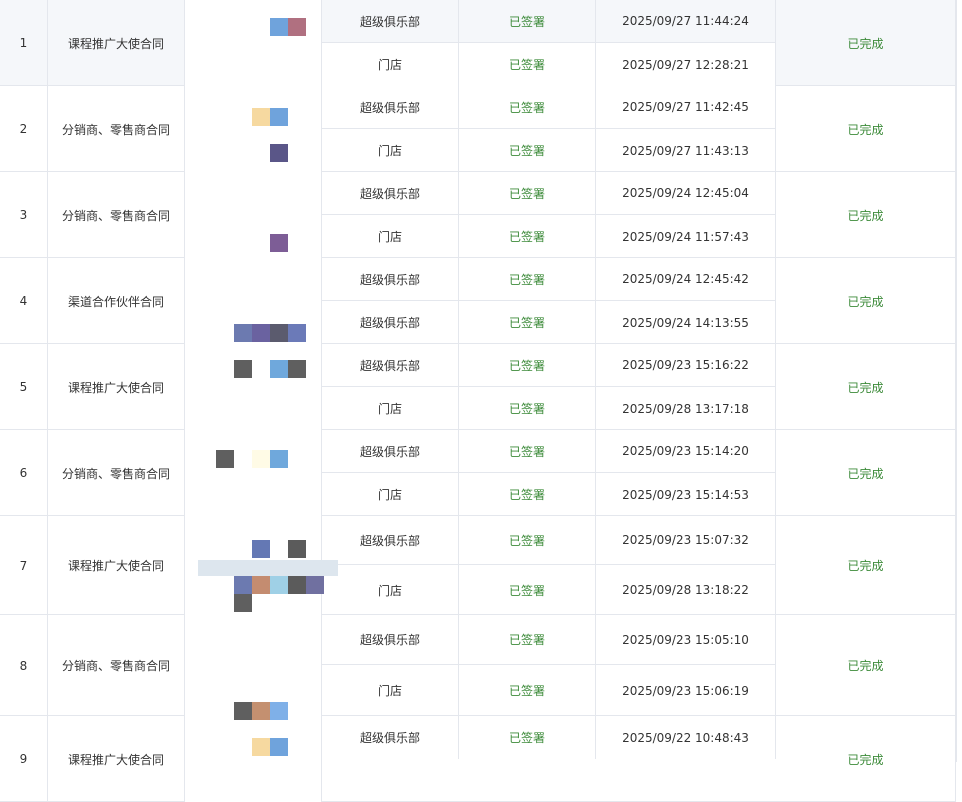 The image size is (962, 802). I want to click on row-index: 7, so click(24, 565).